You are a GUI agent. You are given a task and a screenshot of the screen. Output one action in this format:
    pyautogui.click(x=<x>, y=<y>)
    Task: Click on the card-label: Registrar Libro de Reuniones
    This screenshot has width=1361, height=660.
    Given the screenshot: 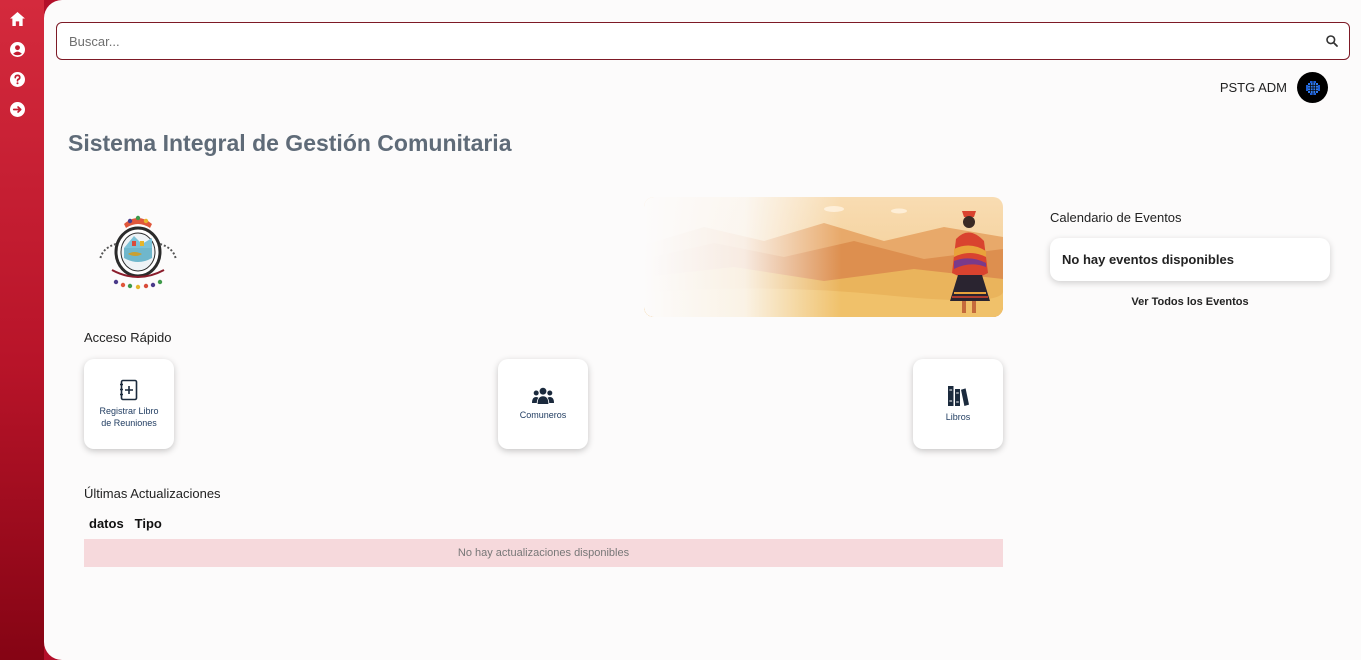 What is the action you would take?
    pyautogui.click(x=129, y=417)
    